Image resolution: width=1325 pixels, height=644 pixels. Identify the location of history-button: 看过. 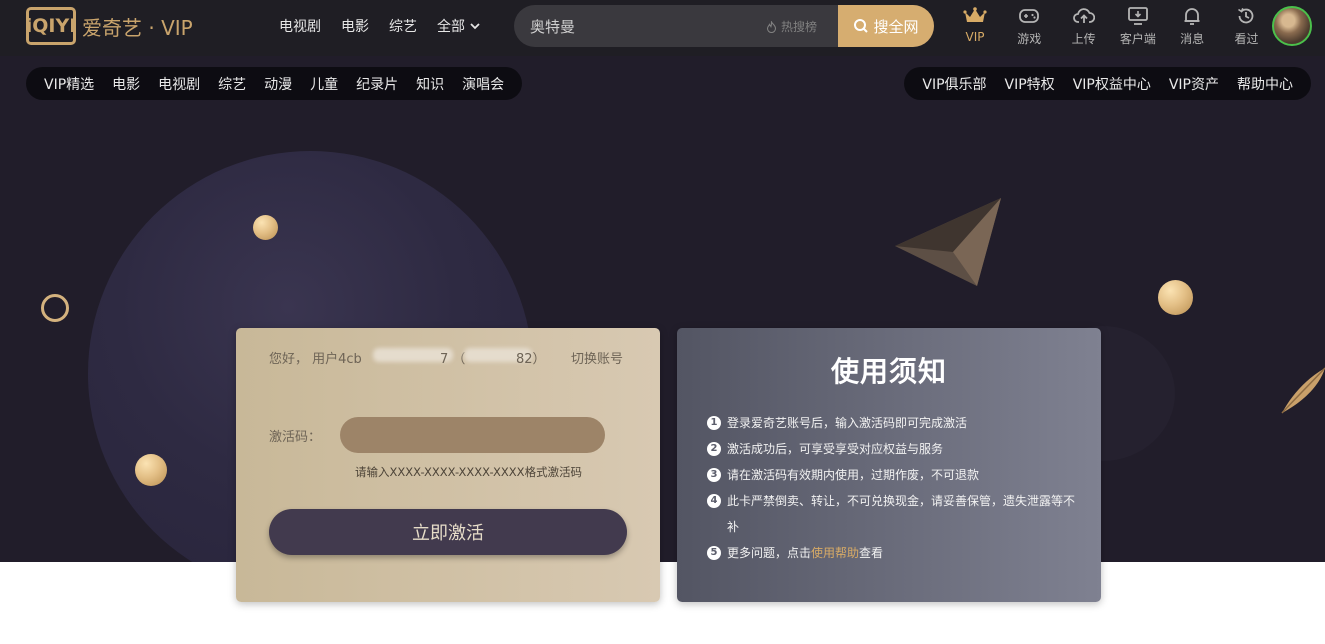
(1246, 27).